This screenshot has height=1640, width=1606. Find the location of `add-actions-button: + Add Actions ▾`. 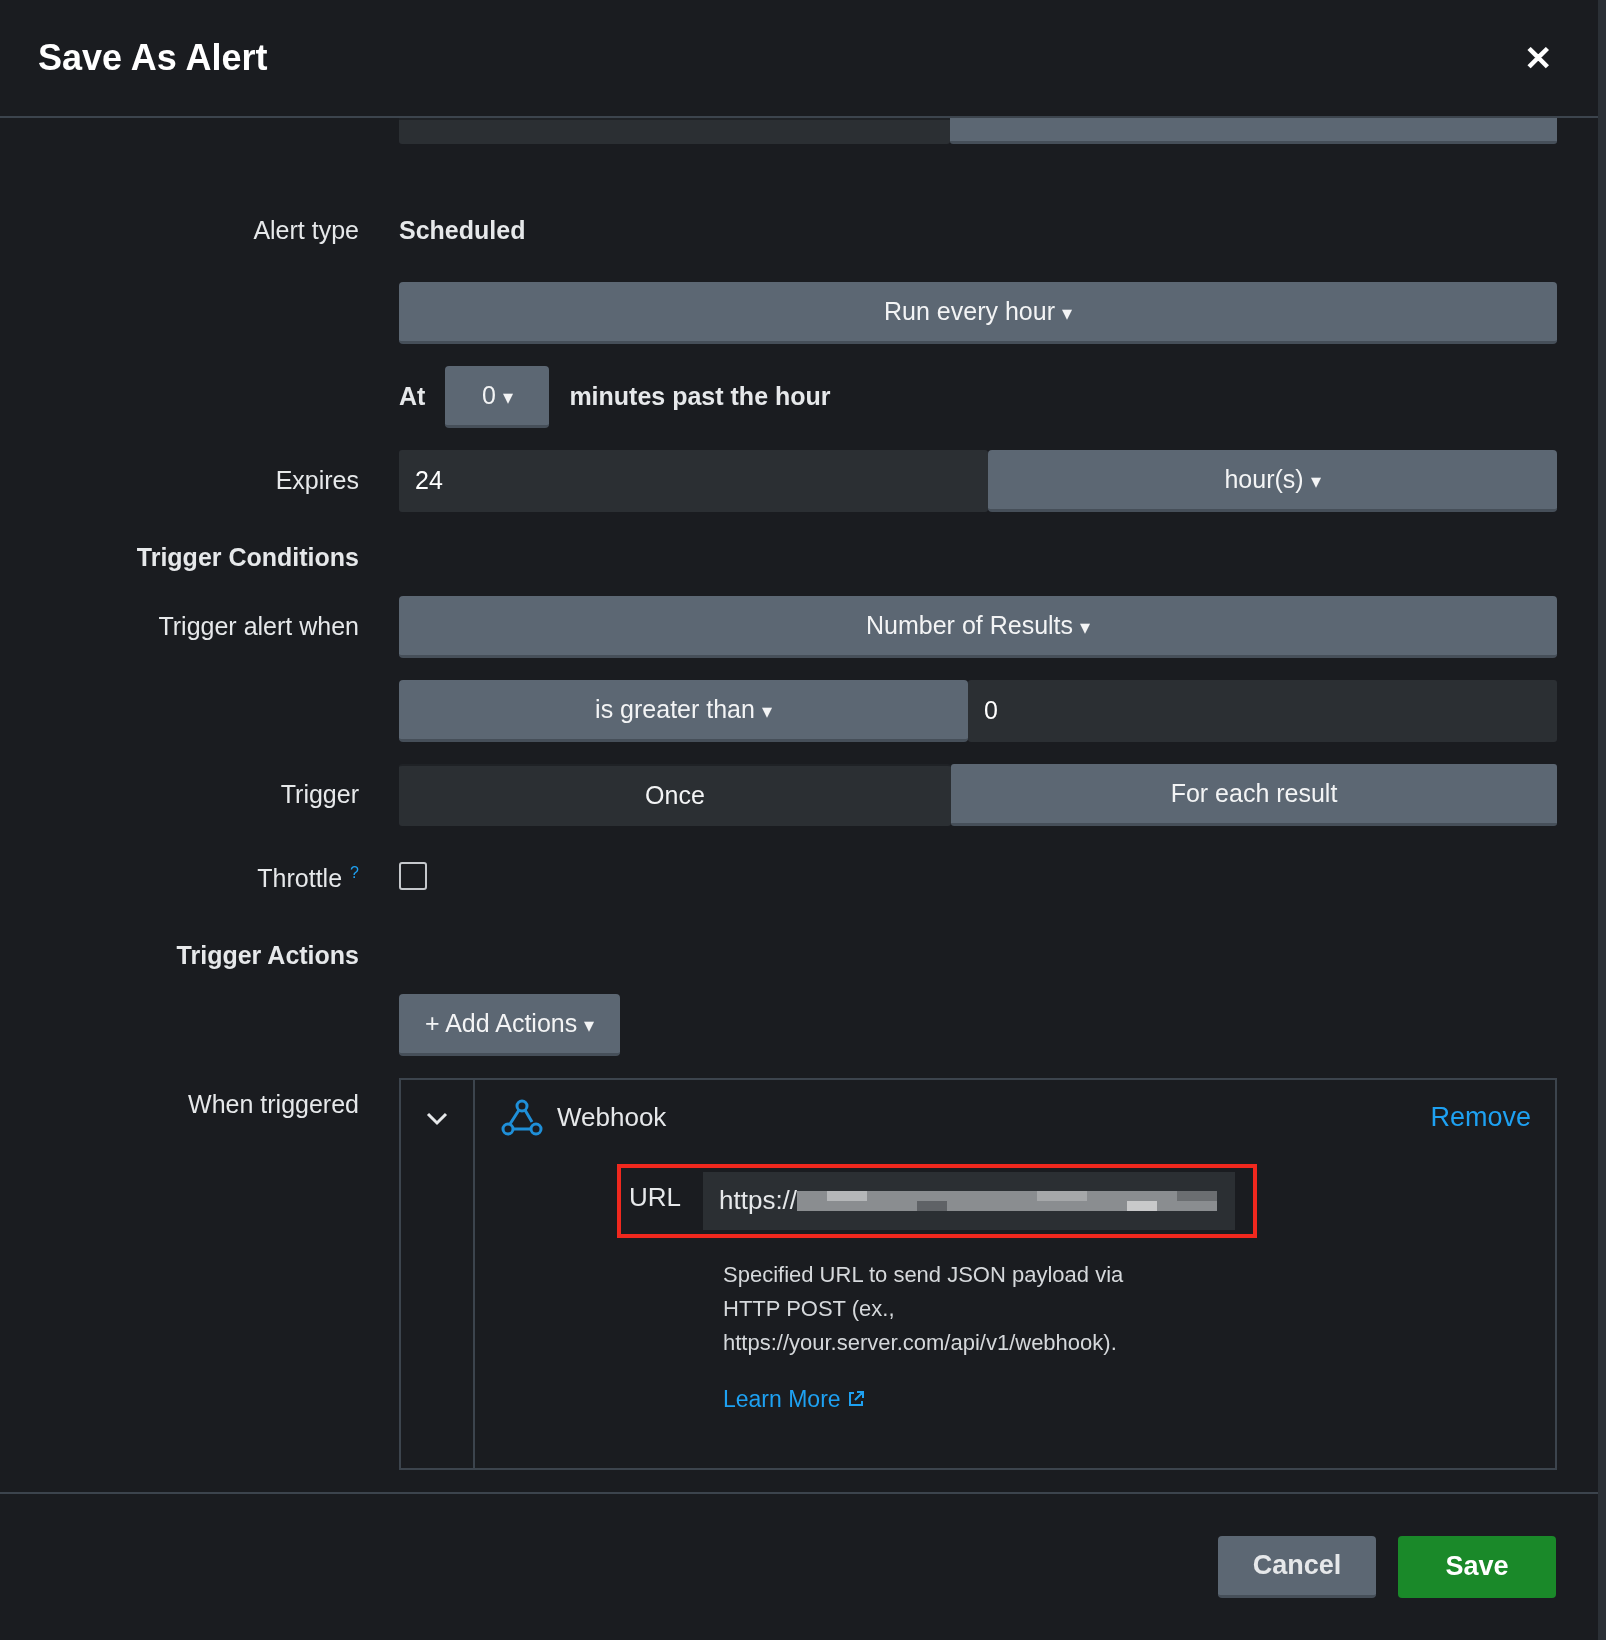

add-actions-button: + Add Actions ▾ is located at coordinates (510, 1024).